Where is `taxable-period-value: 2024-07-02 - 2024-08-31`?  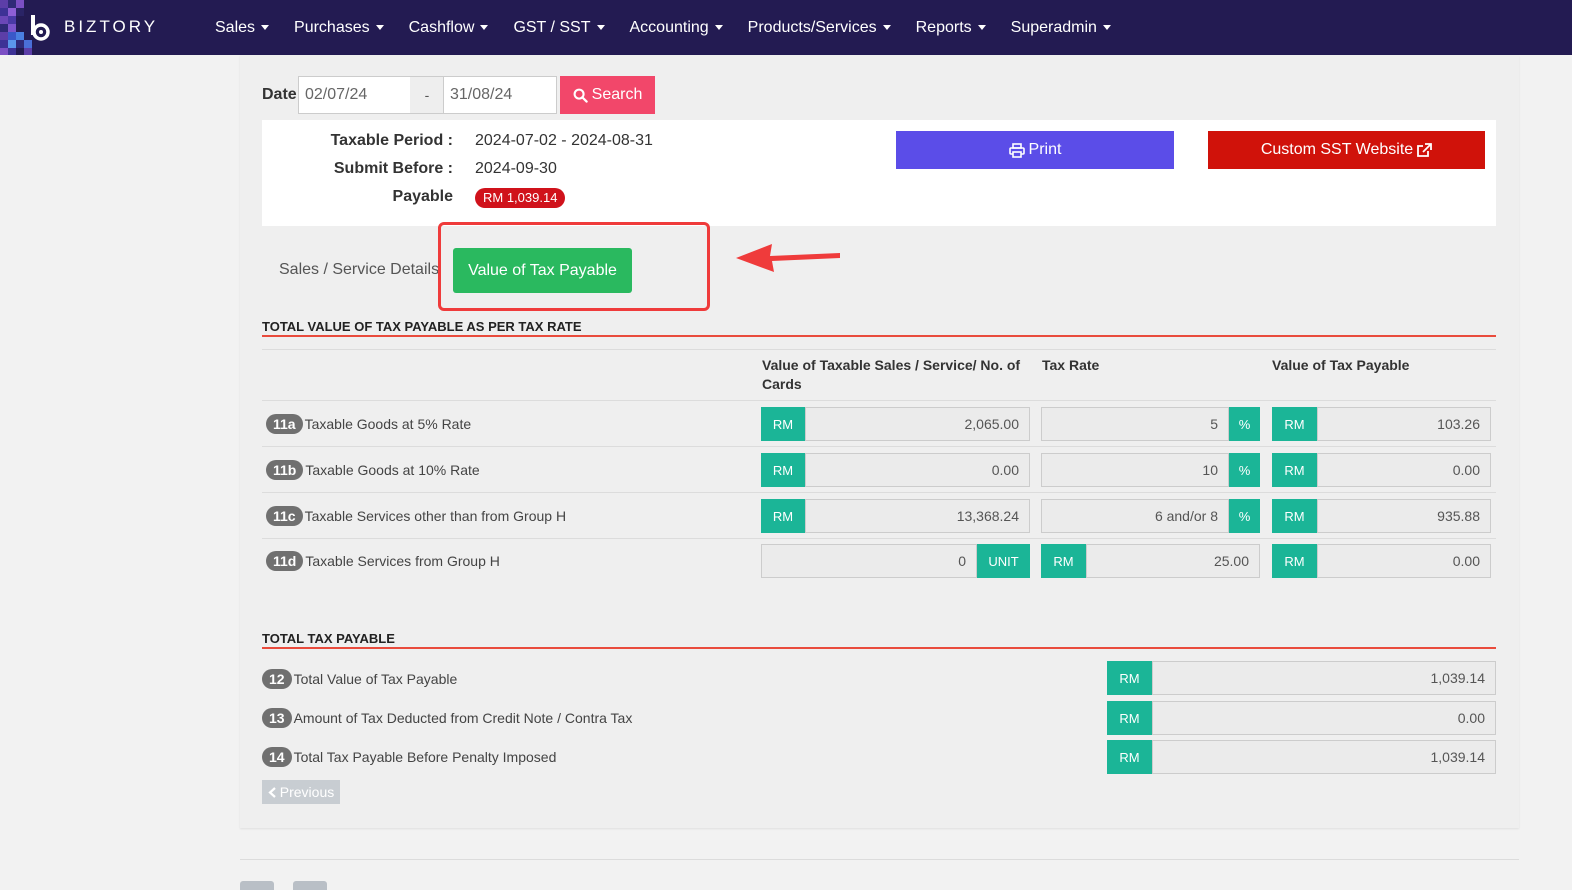 taxable-period-value: 2024-07-02 - 2024-08-31 is located at coordinates (564, 140).